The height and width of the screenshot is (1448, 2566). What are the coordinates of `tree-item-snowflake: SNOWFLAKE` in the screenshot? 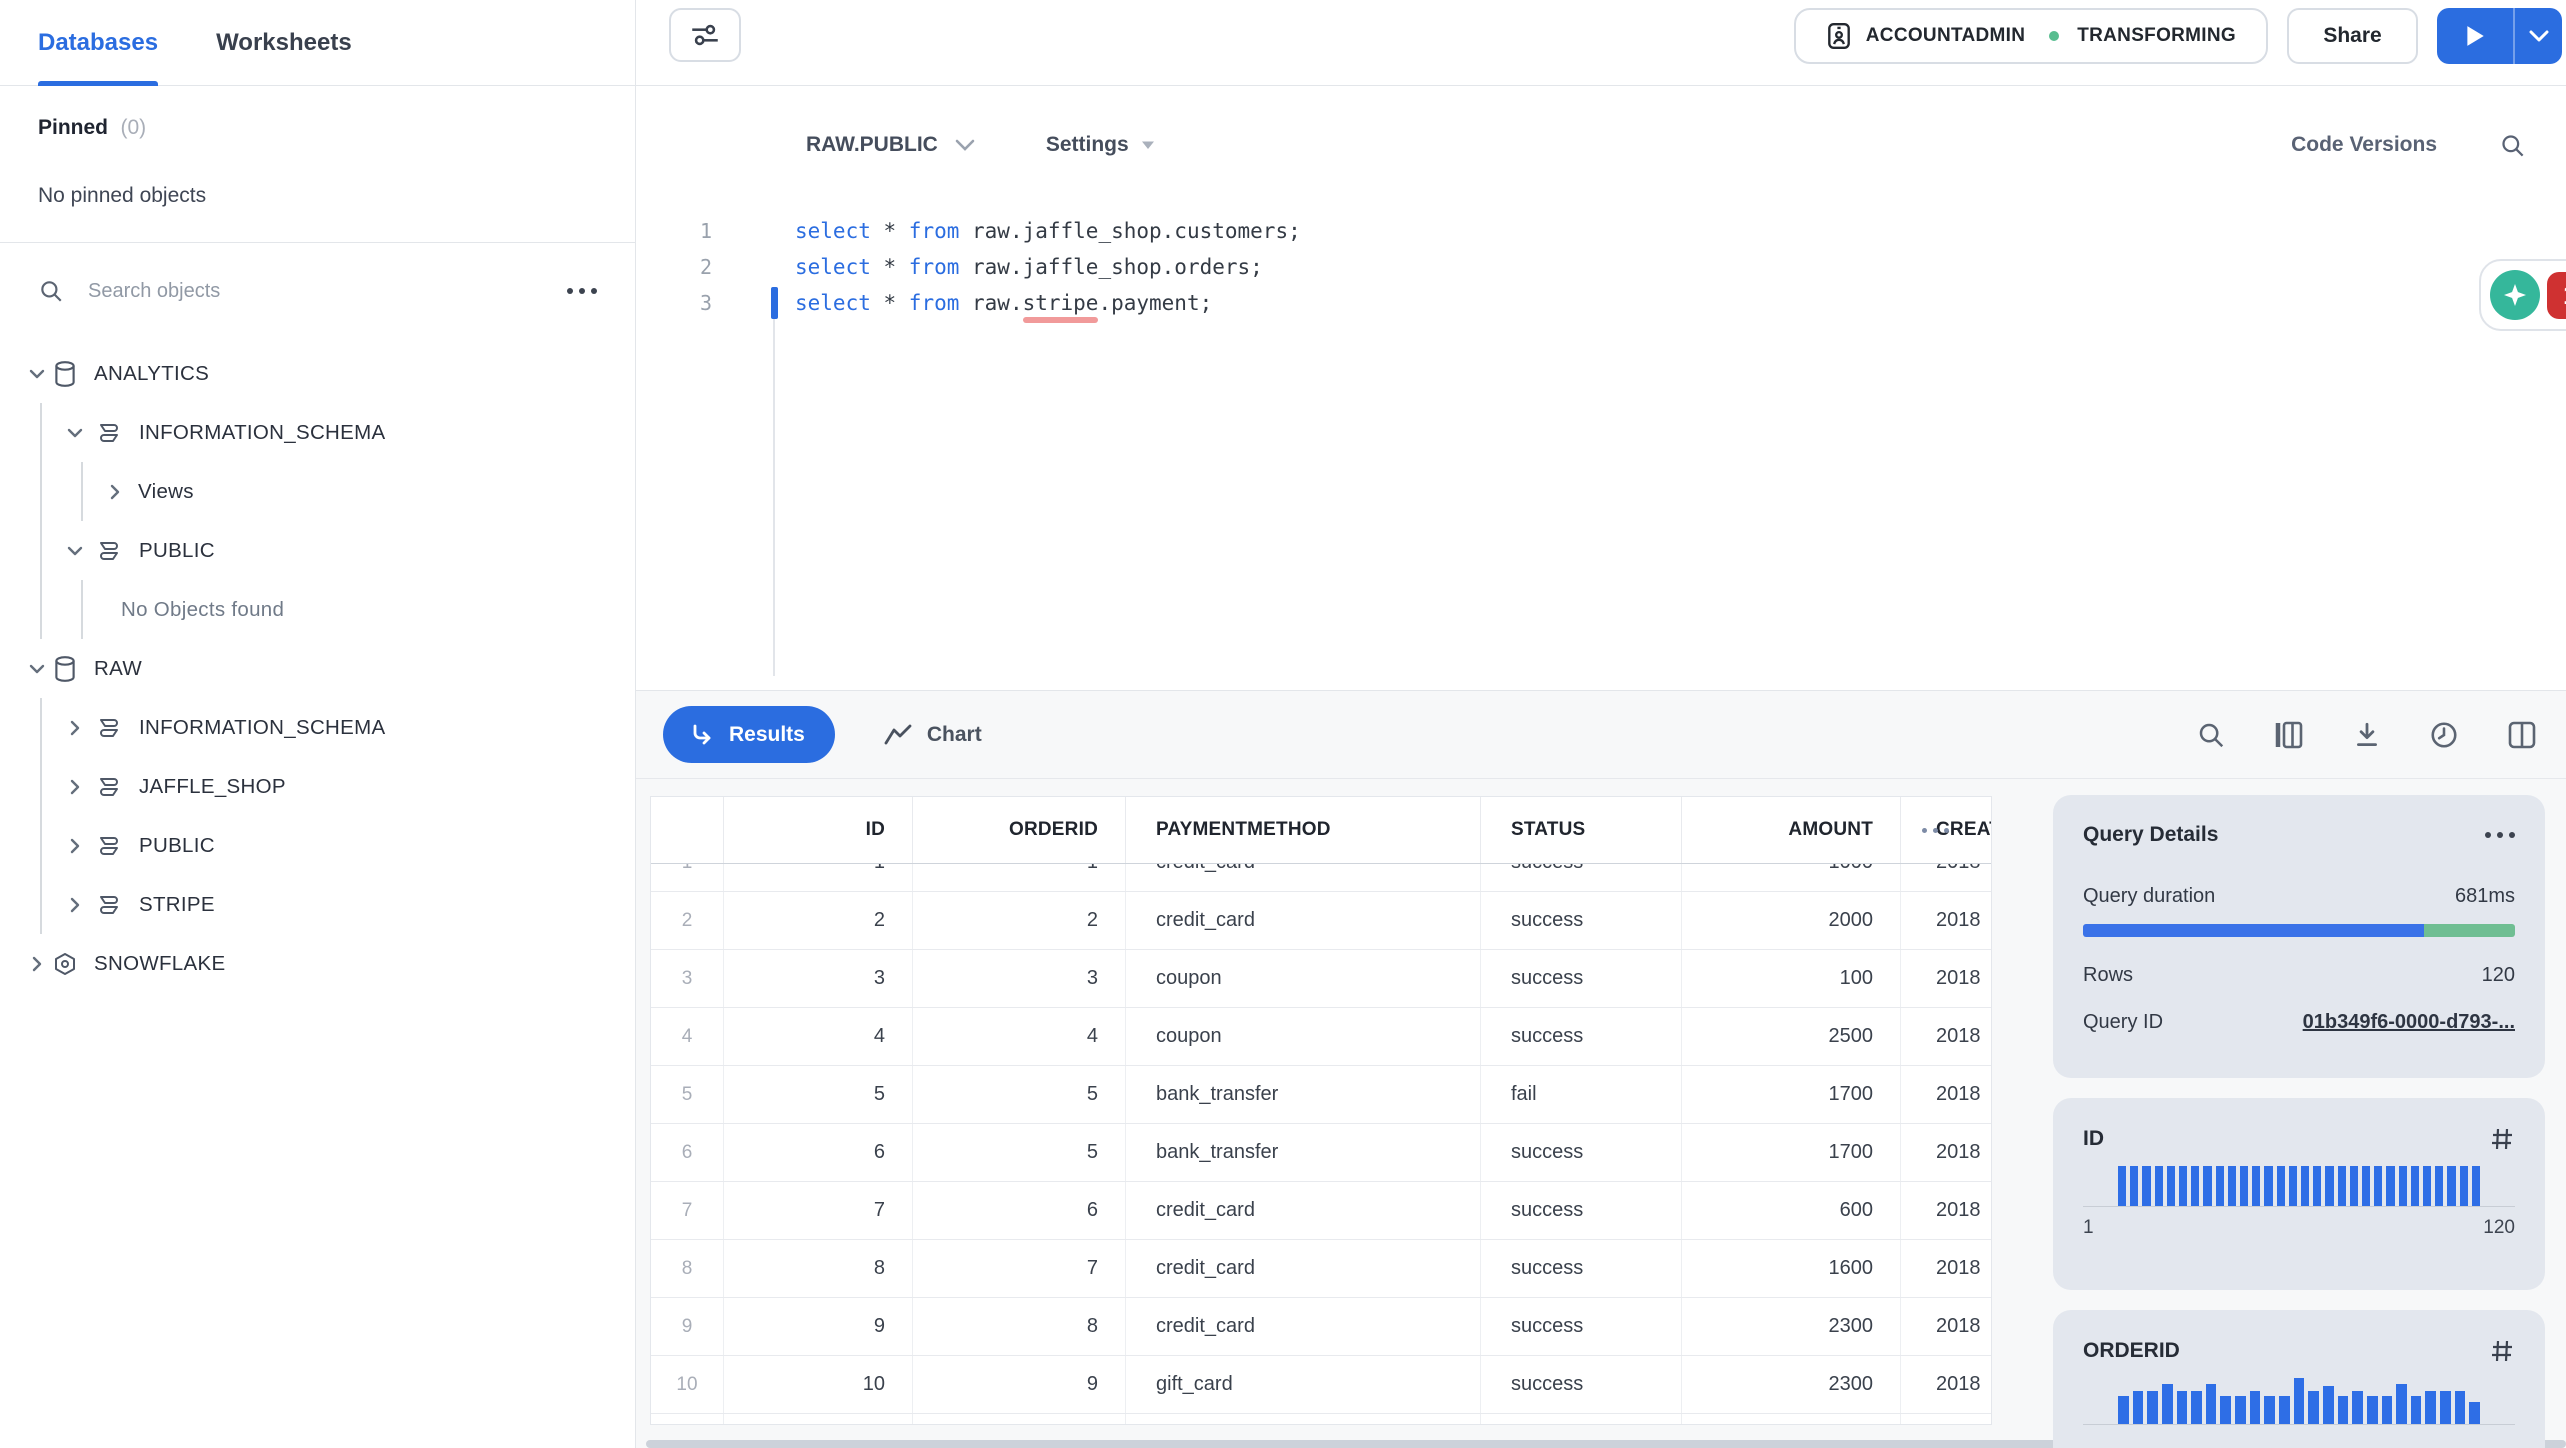 It's located at (317, 963).